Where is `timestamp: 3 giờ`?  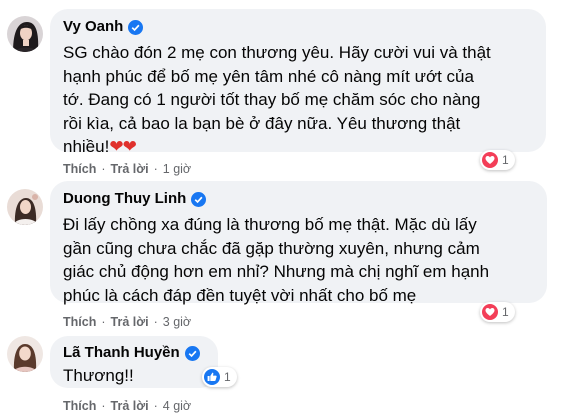
timestamp: 3 giờ is located at coordinates (177, 322).